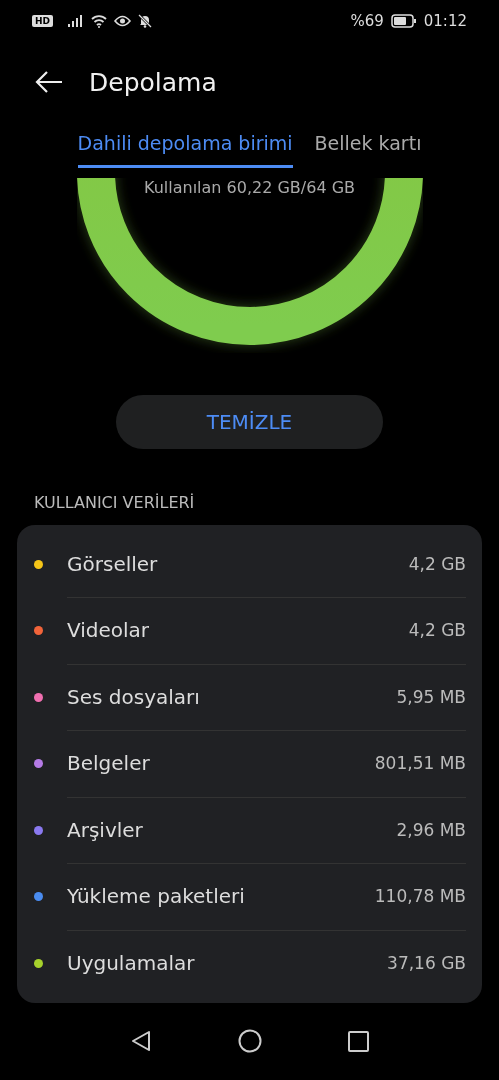 This screenshot has height=1080, width=499. What do you see at coordinates (420, 763) in the screenshot?
I see `category-size: 801,51 MB` at bounding box center [420, 763].